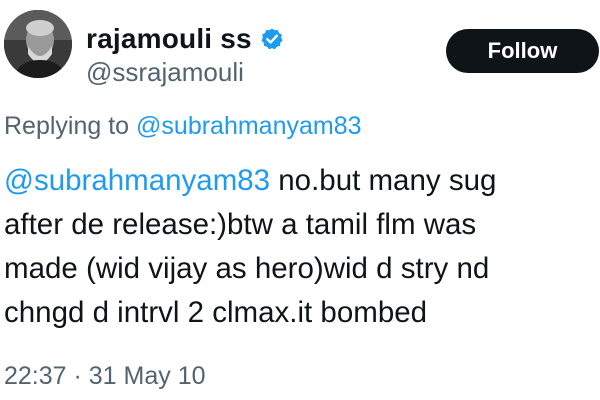 Image resolution: width=600 pixels, height=400 pixels. I want to click on author-name-row: rajamouli ss, so click(185, 39).